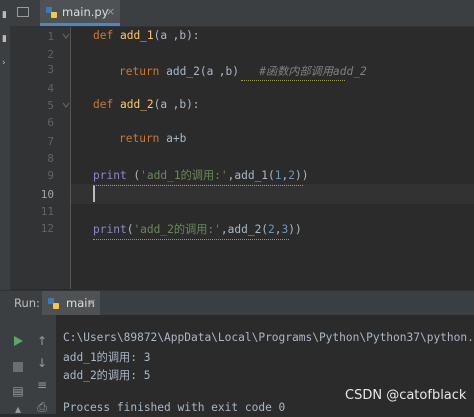  I want to click on line-number: 11, so click(47, 211).